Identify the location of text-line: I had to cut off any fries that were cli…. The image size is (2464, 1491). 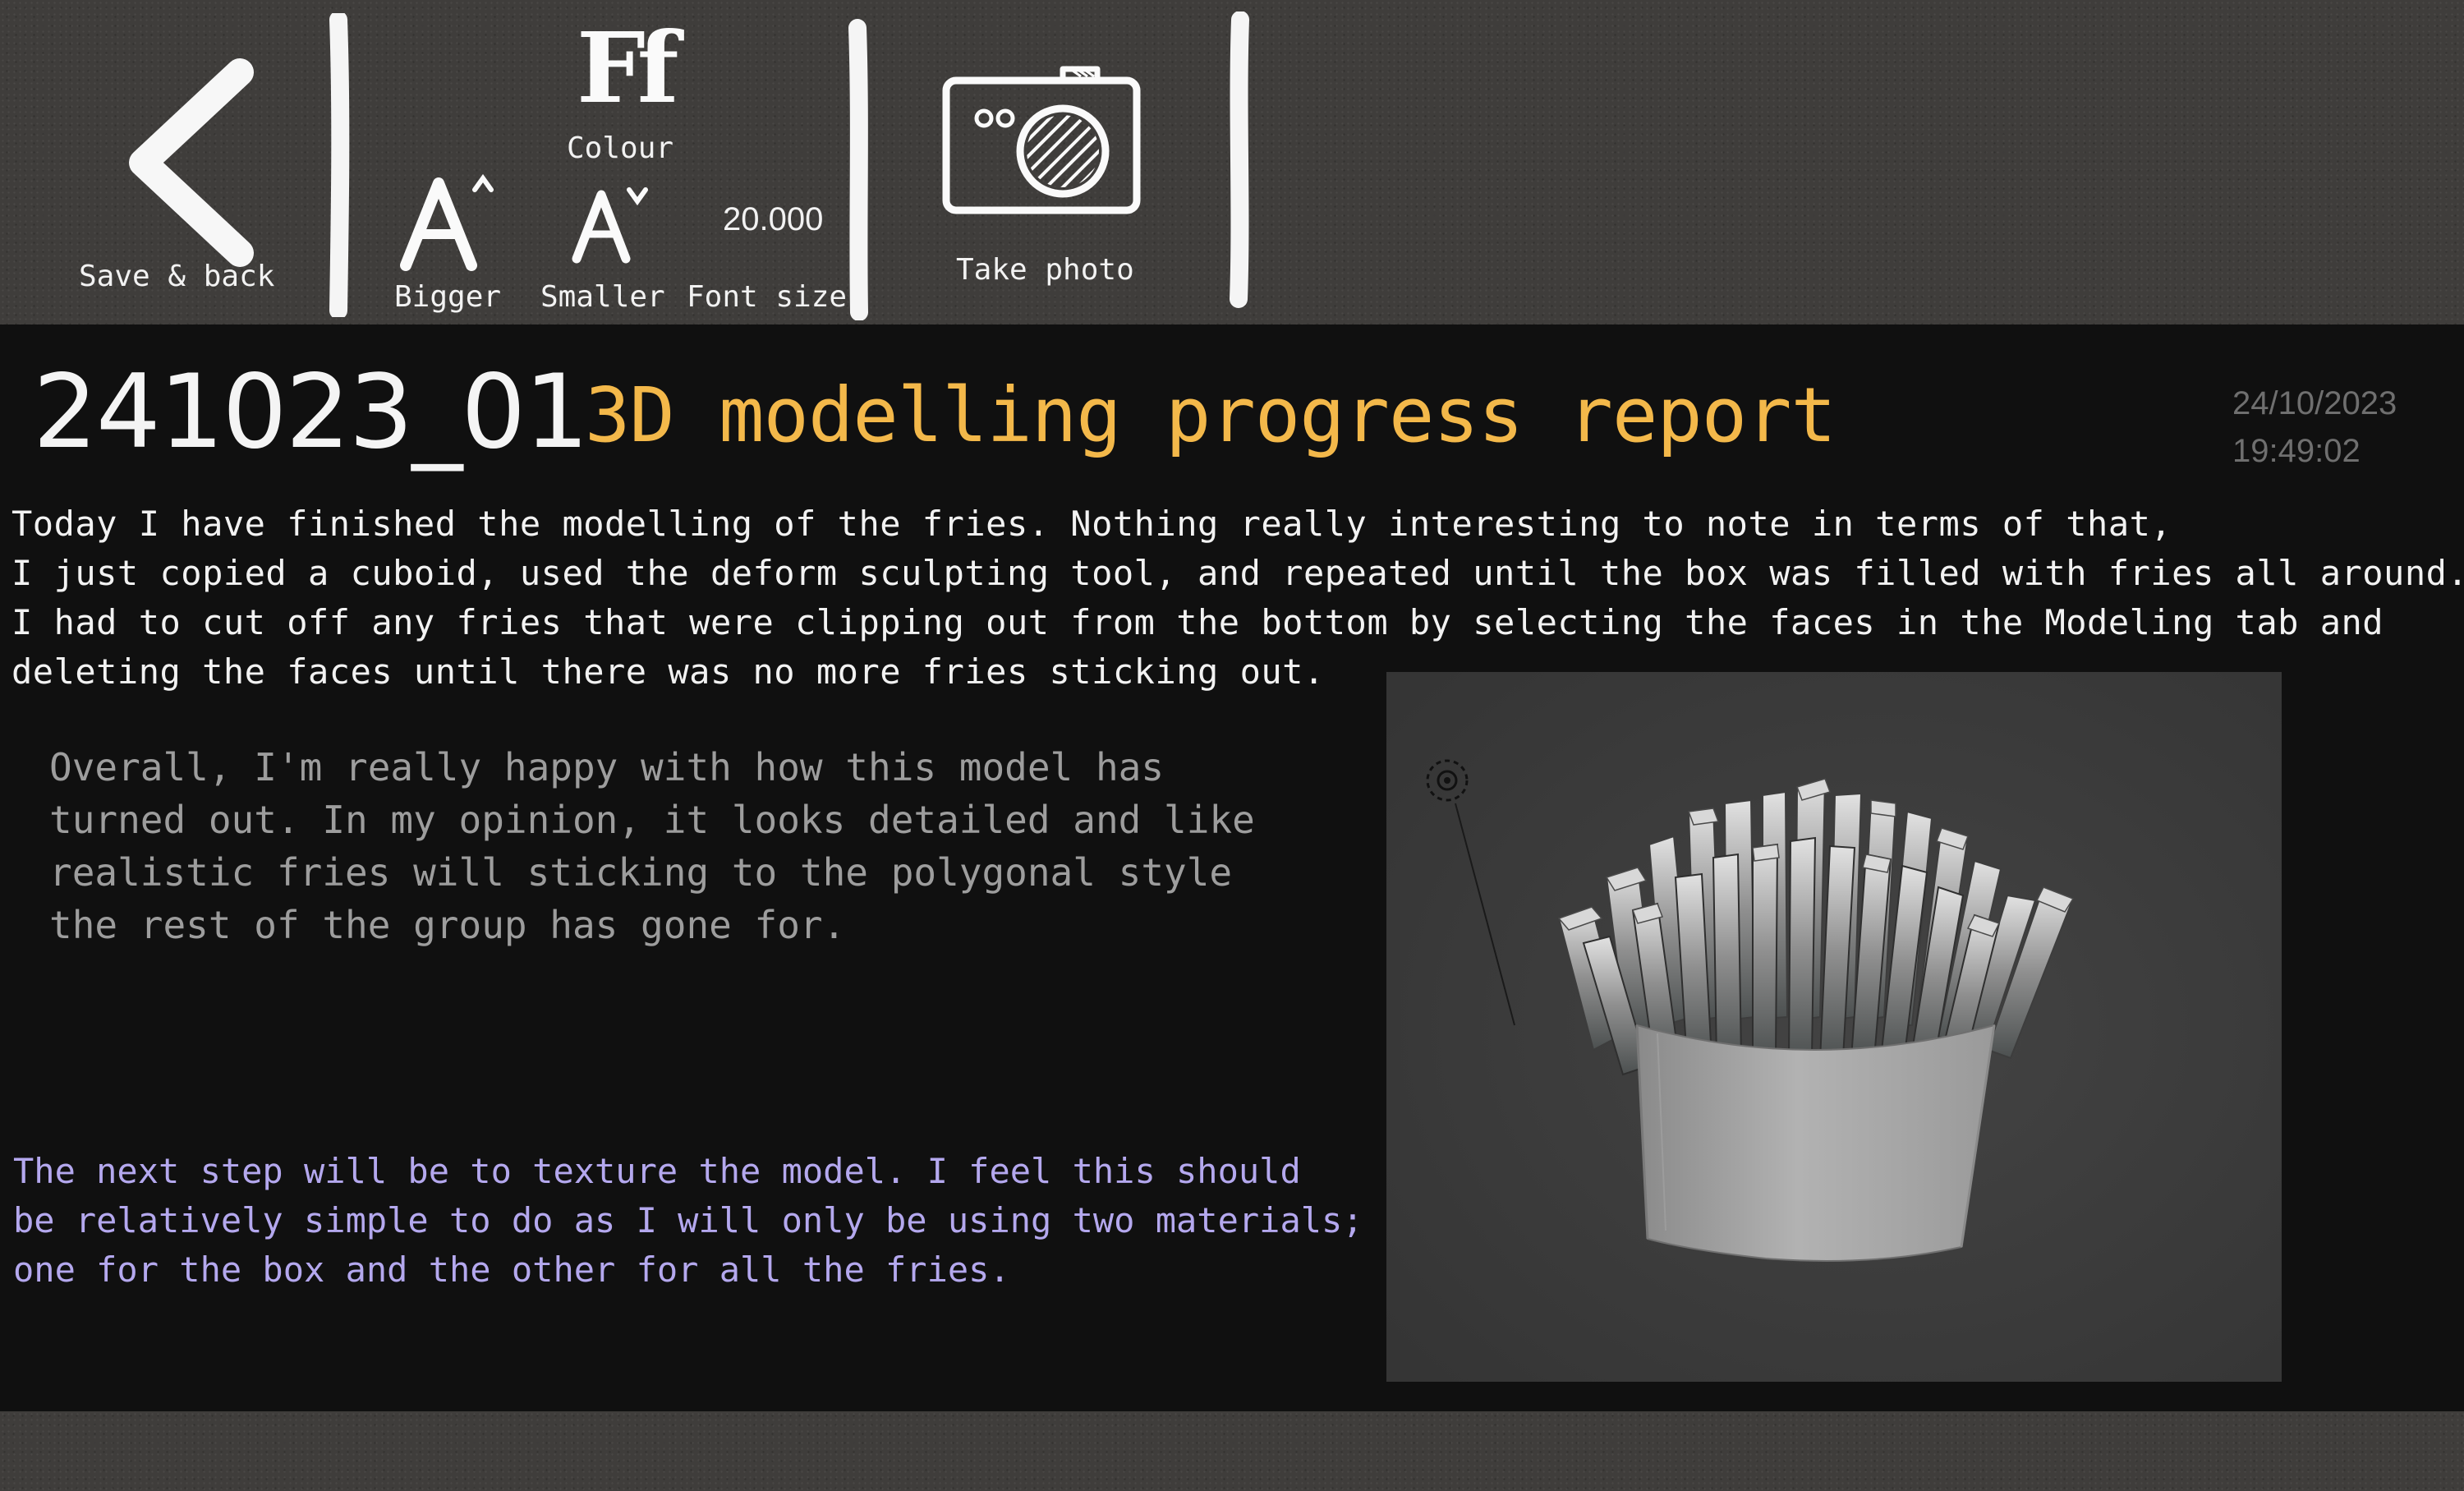
(1197, 622).